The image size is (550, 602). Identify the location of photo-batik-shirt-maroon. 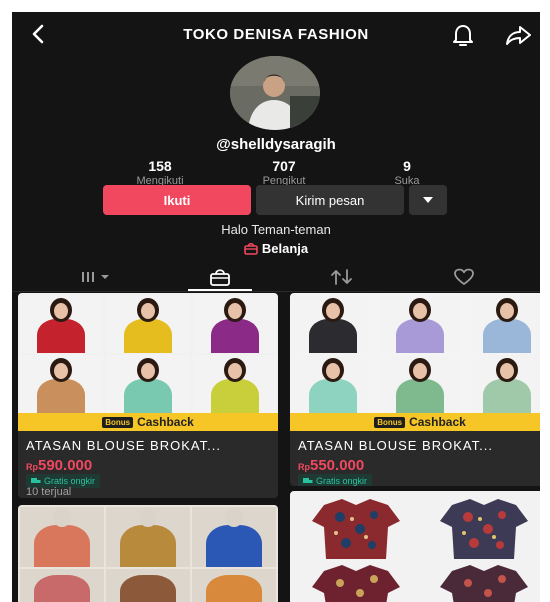
(356, 582).